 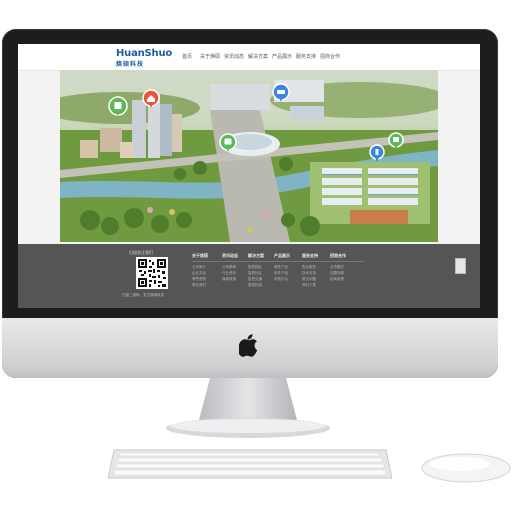 I want to click on keyboard, so click(x=250, y=464).